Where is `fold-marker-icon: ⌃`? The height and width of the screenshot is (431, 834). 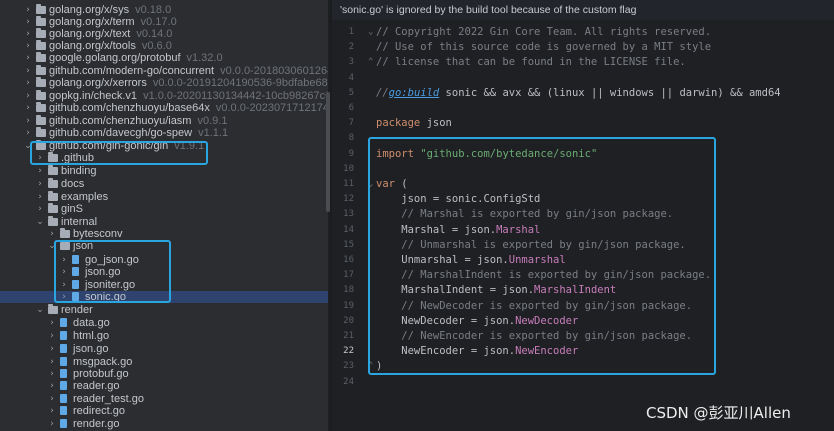
fold-marker-icon: ⌃ is located at coordinates (370, 62).